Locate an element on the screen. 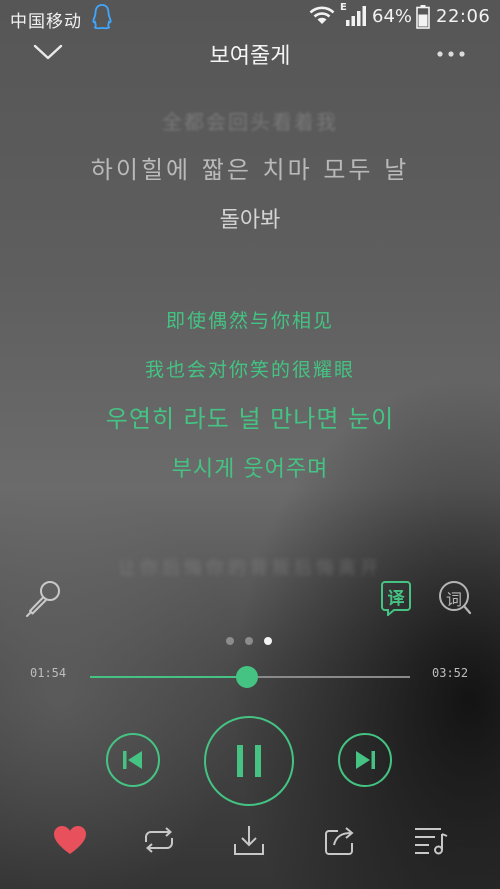 This screenshot has height=889, width=500. total-time: 03:52 is located at coordinates (450, 673).